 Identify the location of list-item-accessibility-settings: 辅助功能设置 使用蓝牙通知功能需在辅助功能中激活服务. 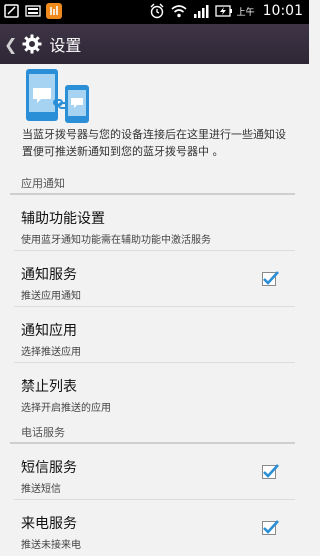
(154, 223).